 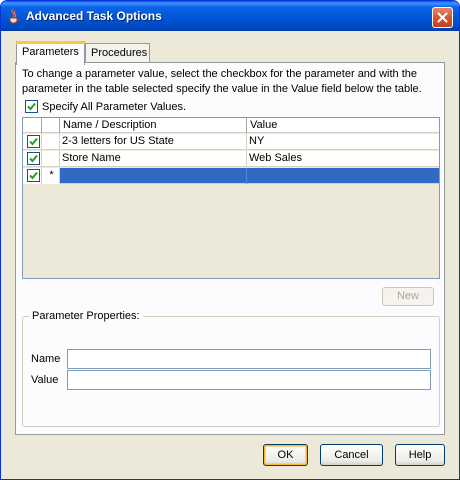 What do you see at coordinates (343, 159) in the screenshot?
I see `row-value: Web Sales` at bounding box center [343, 159].